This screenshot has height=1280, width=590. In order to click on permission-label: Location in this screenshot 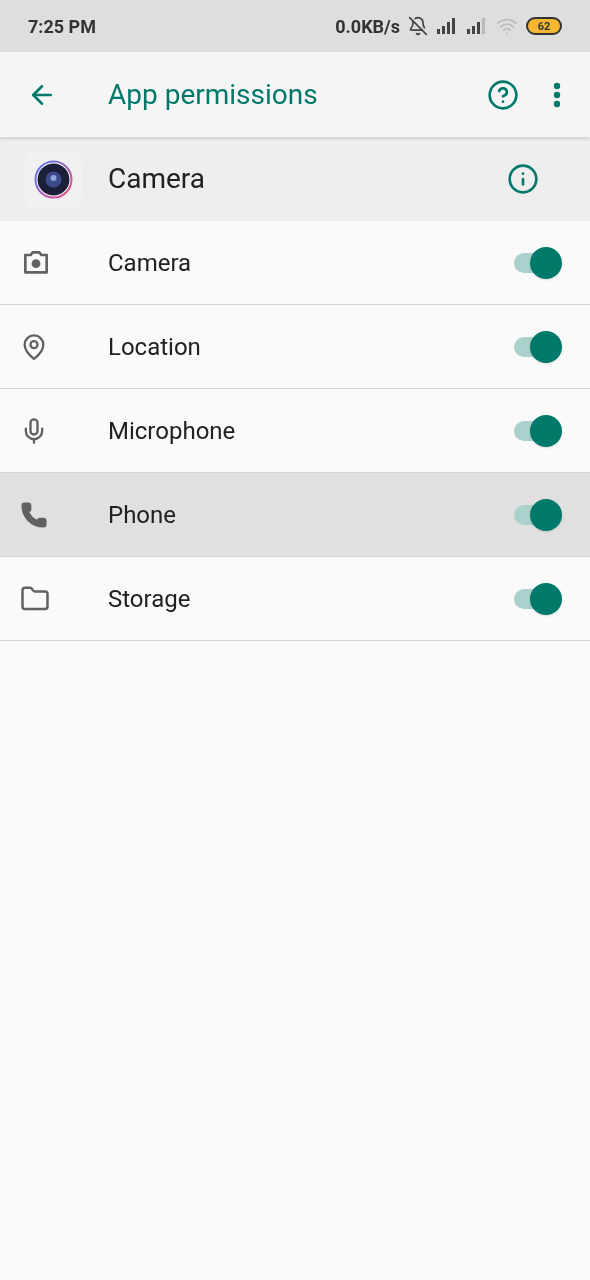, I will do `click(155, 347)`.